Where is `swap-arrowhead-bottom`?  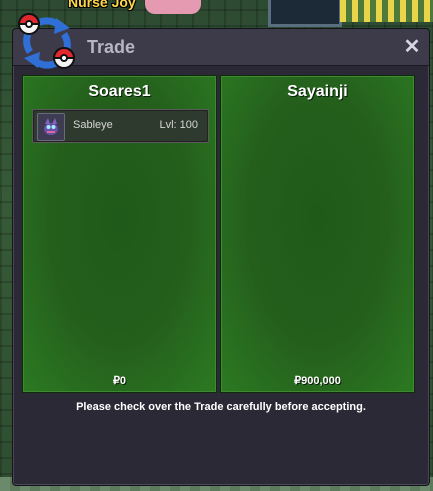 swap-arrowhead-bottom is located at coordinates (32, 60).